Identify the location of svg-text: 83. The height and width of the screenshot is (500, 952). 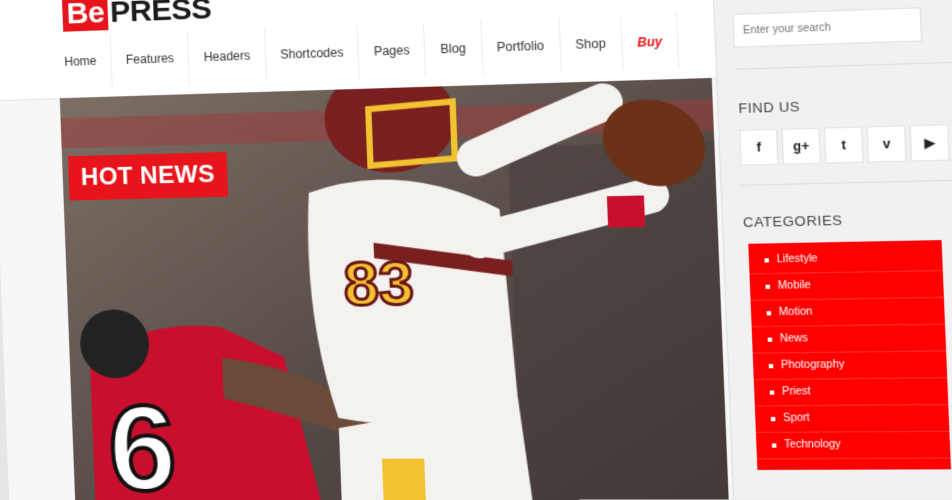
(378, 283).